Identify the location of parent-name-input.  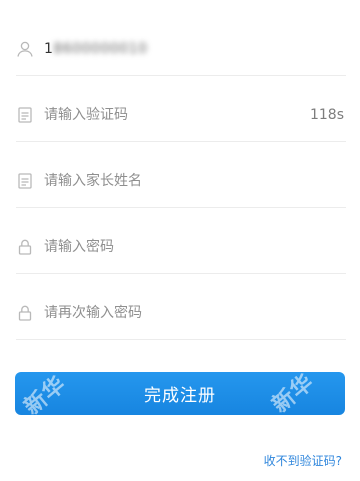
(195, 180).